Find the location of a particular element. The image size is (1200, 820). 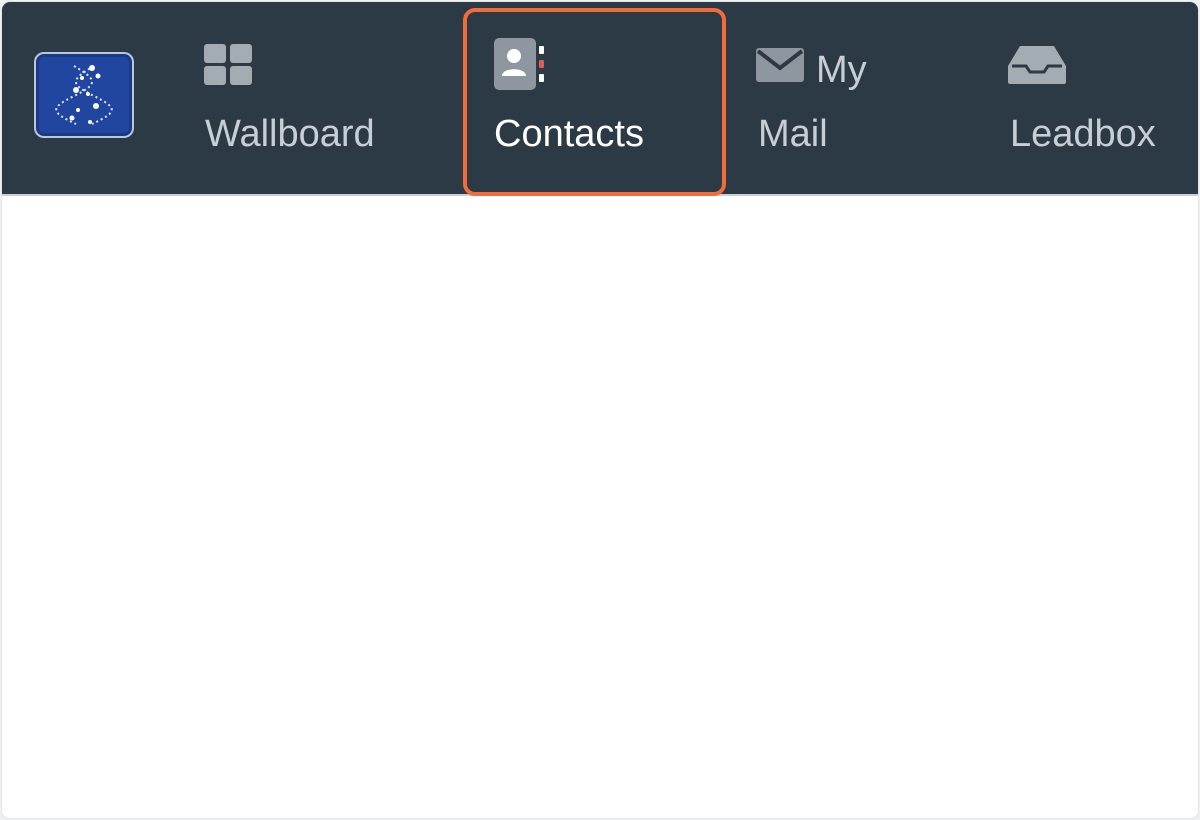

app-logo is located at coordinates (84, 95).